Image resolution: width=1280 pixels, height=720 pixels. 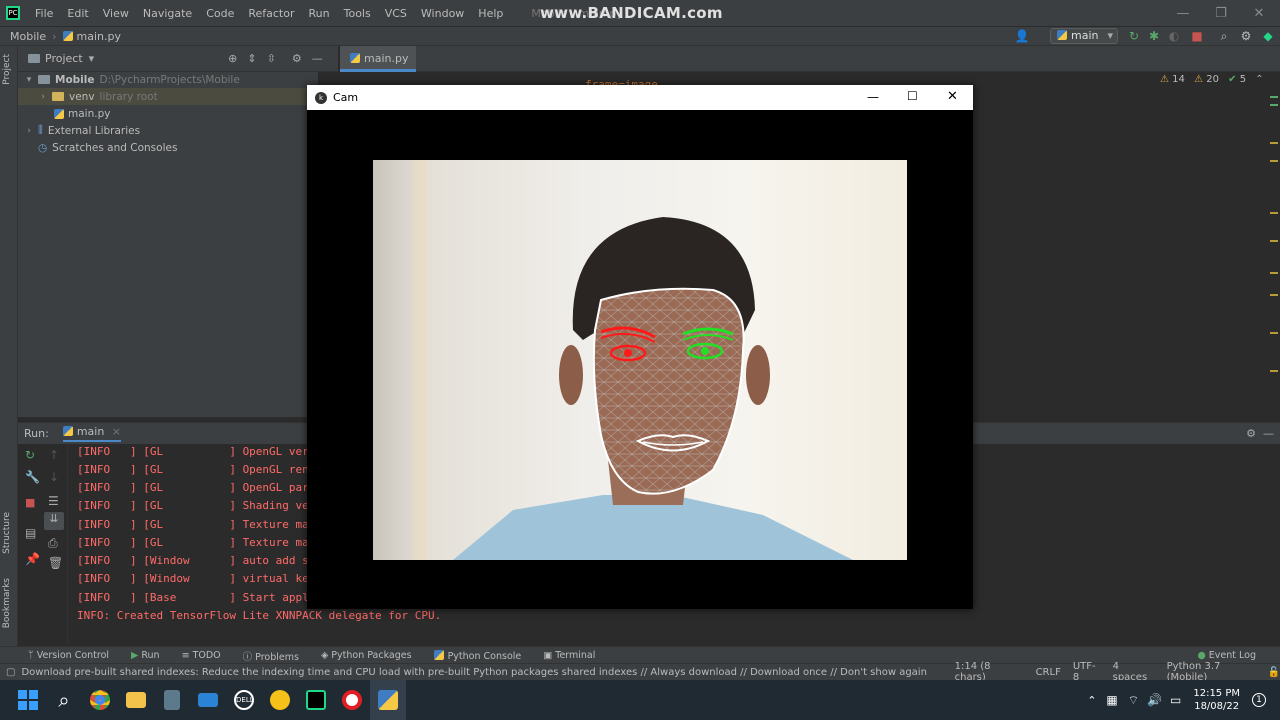 What do you see at coordinates (477, 655) in the screenshot?
I see `tab-python-console: Python Console` at bounding box center [477, 655].